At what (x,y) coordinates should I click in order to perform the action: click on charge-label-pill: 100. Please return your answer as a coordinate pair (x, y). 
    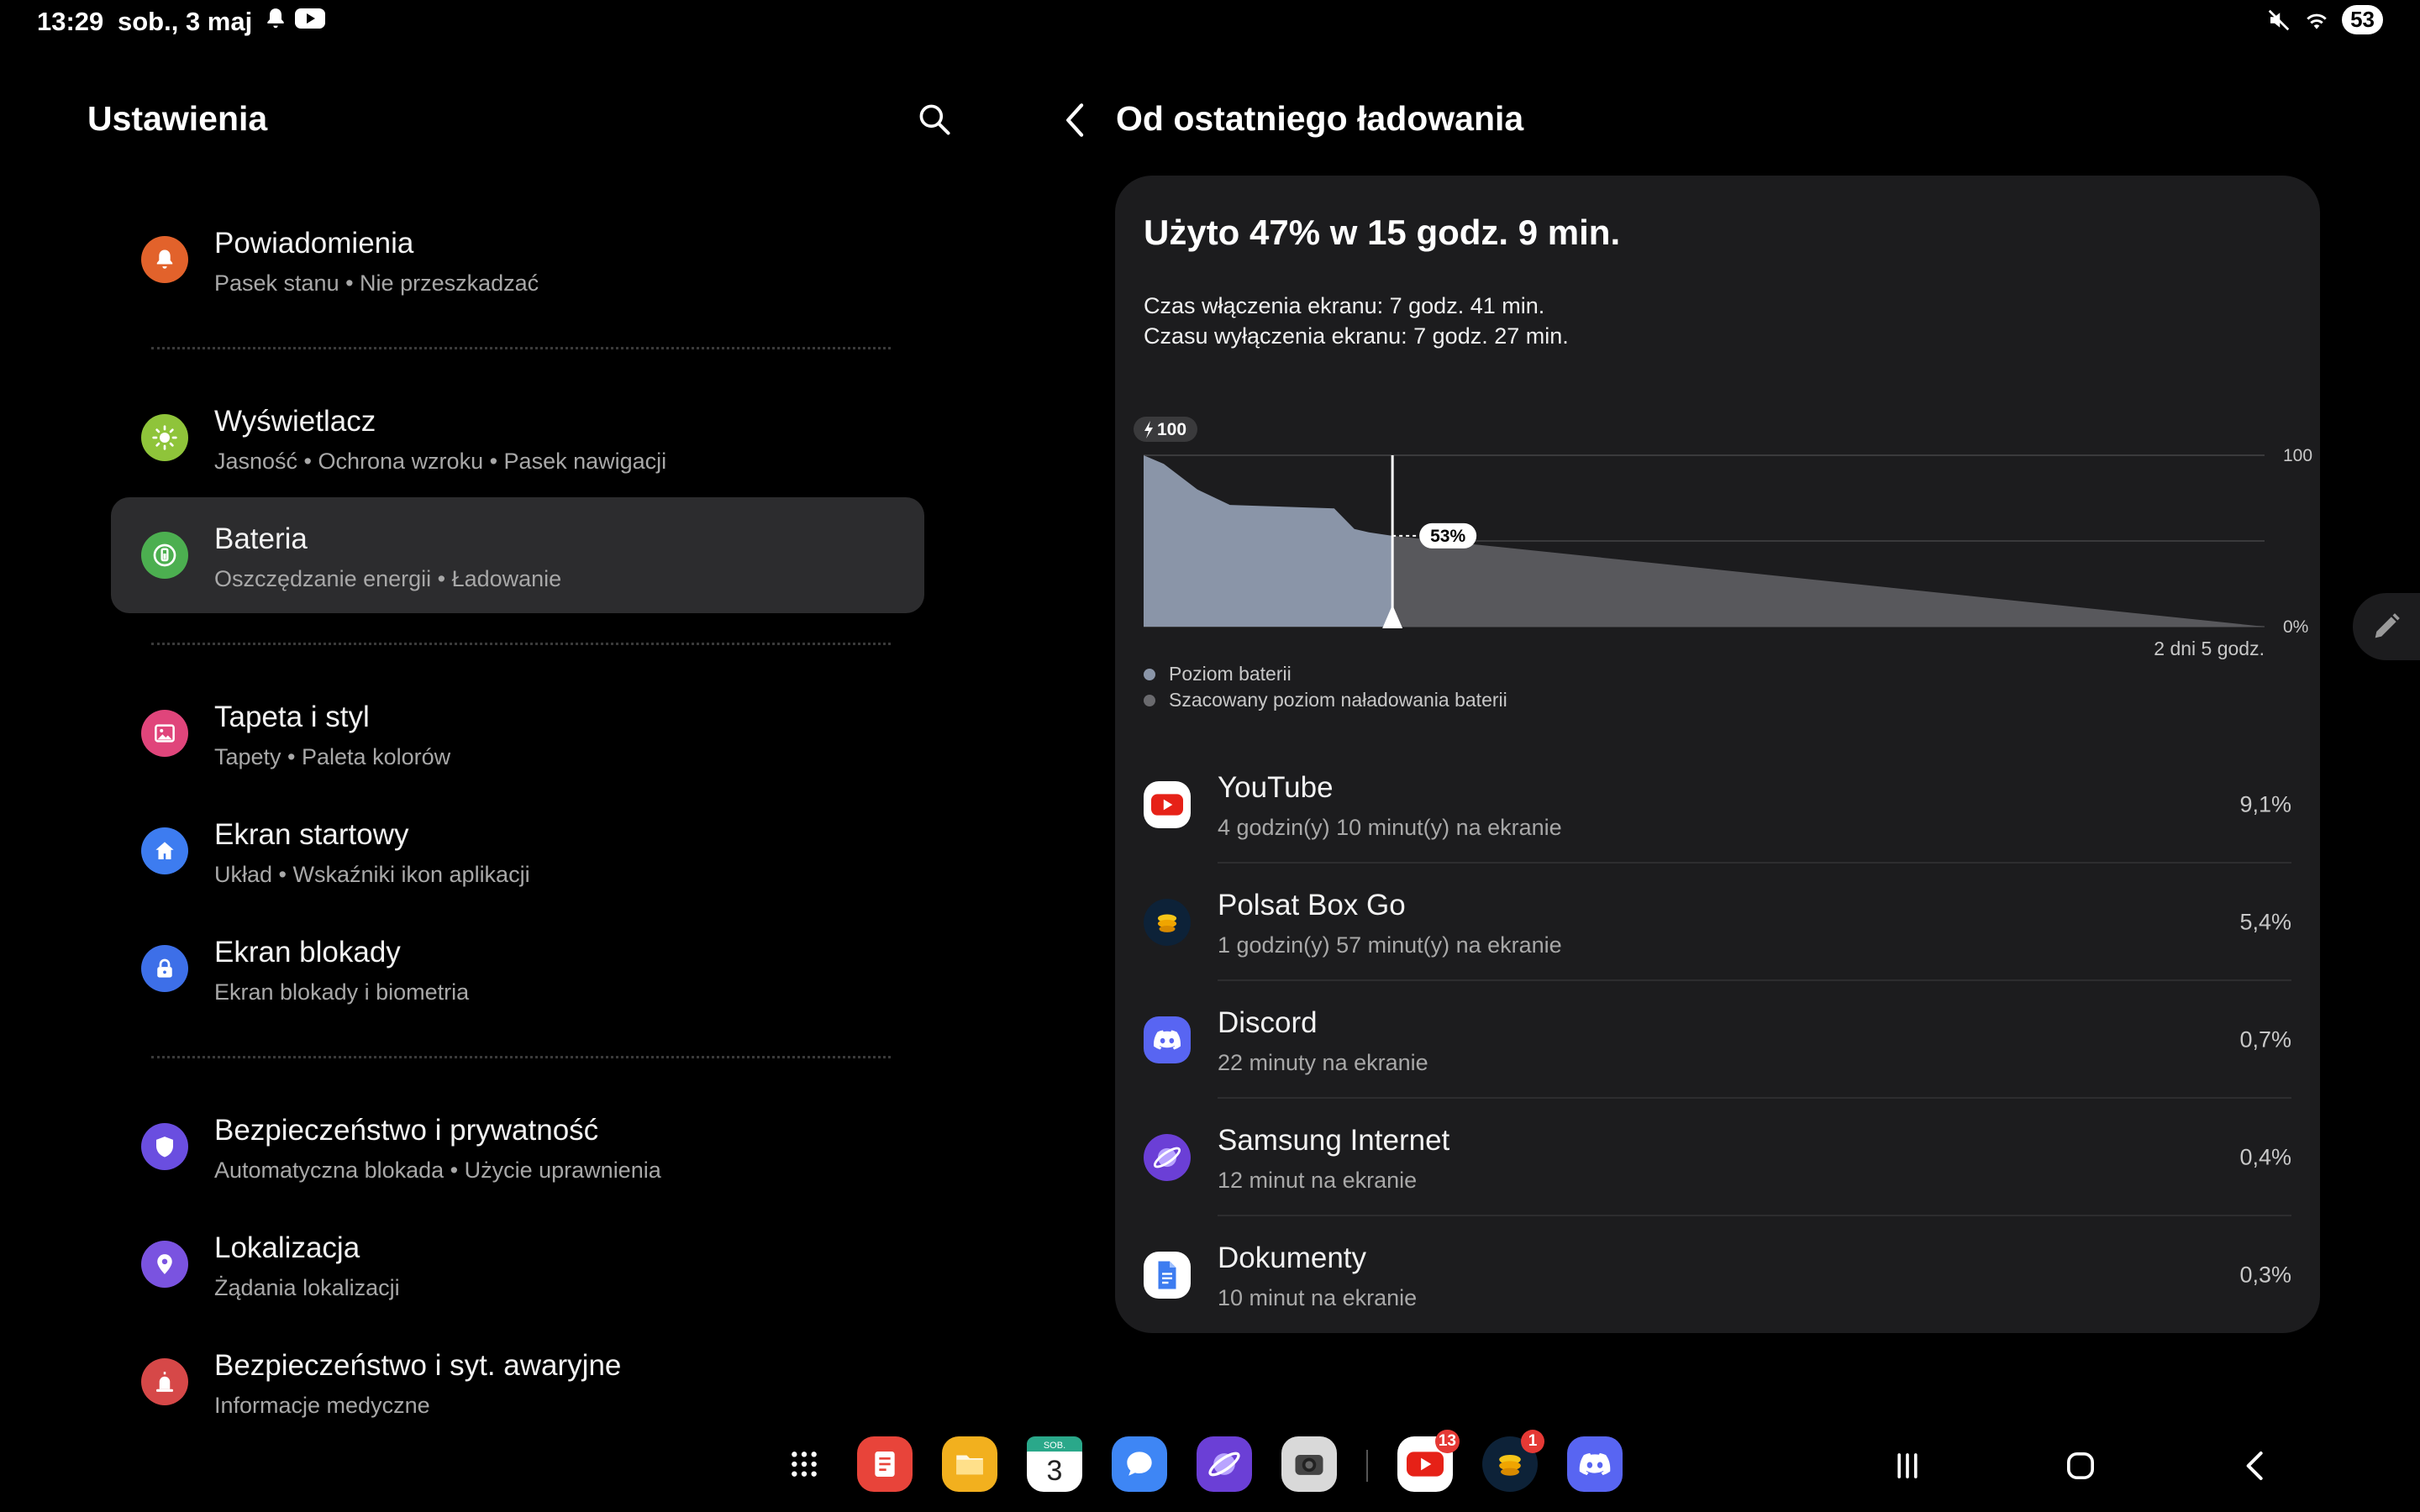
    Looking at the image, I should click on (1165, 429).